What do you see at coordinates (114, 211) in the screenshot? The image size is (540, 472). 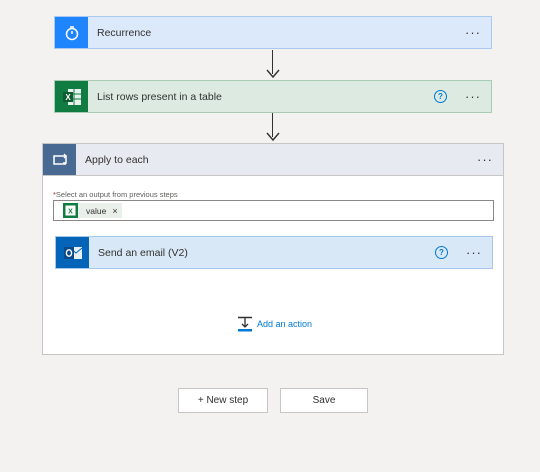 I see `remove-token-button: ×` at bounding box center [114, 211].